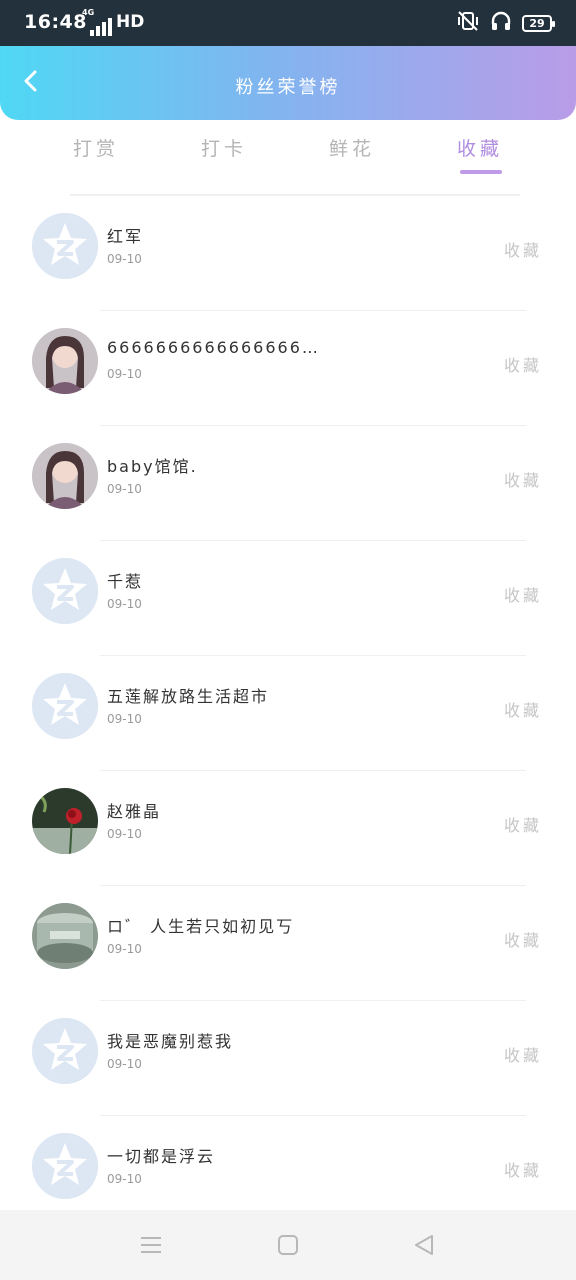 The width and height of the screenshot is (576, 1280). What do you see at coordinates (481, 172) in the screenshot?
I see `tab-underline` at bounding box center [481, 172].